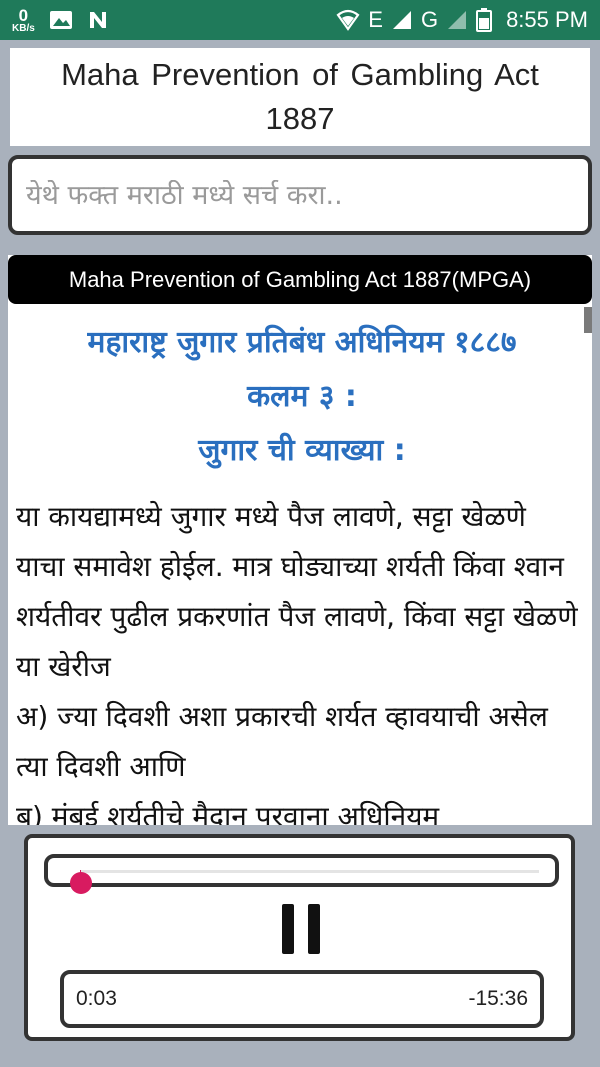  I want to click on search-box, so click(300, 195).